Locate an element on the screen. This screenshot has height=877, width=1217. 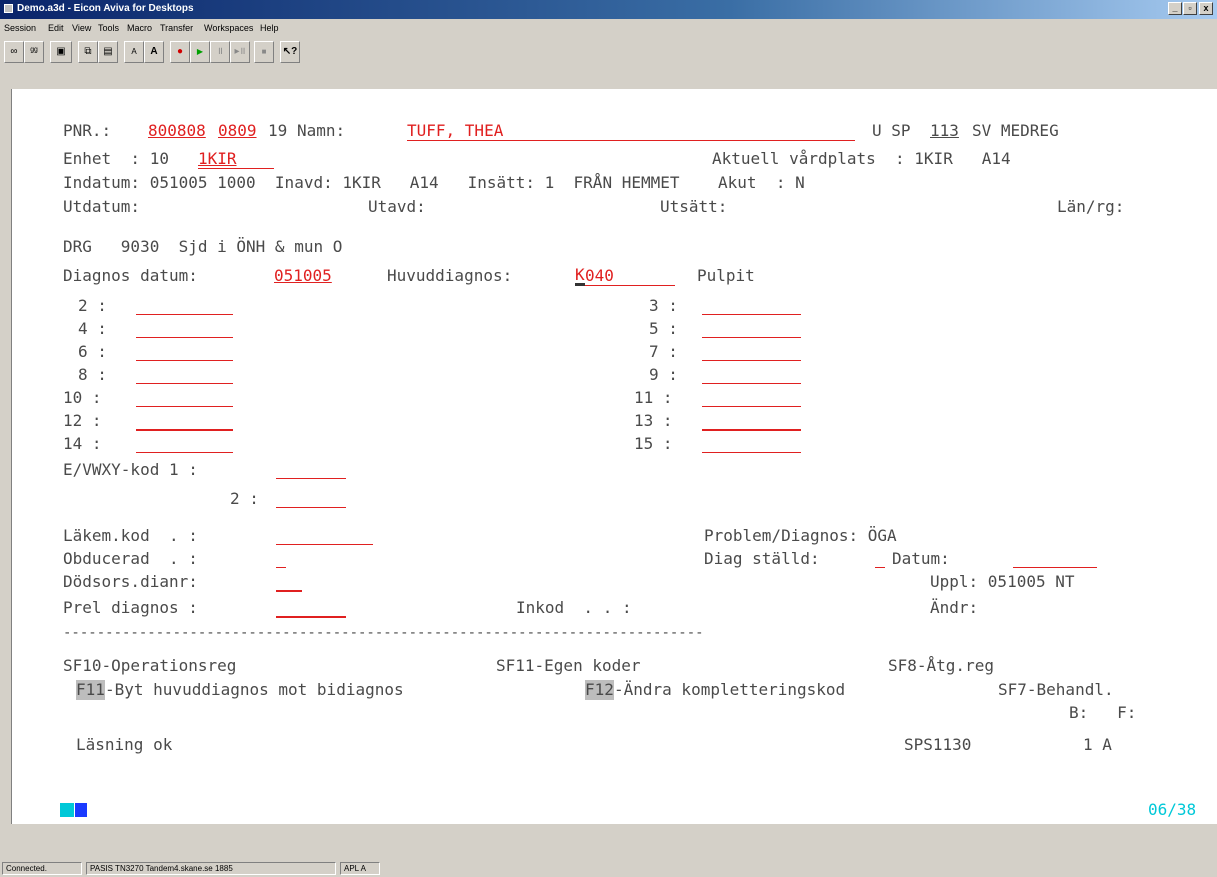
record-macro-icon: ● is located at coordinates (180, 52).